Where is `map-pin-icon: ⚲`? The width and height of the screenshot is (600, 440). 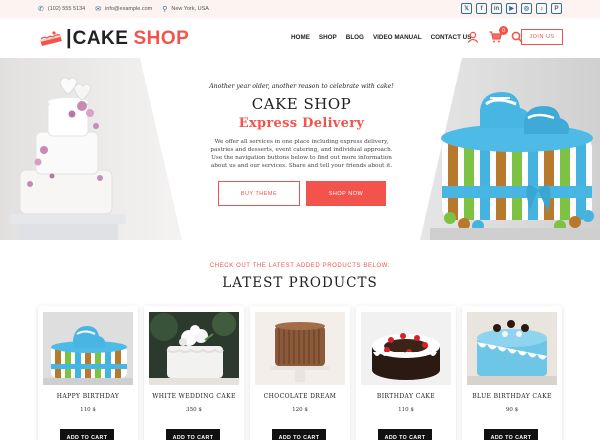 map-pin-icon: ⚲ is located at coordinates (165, 9).